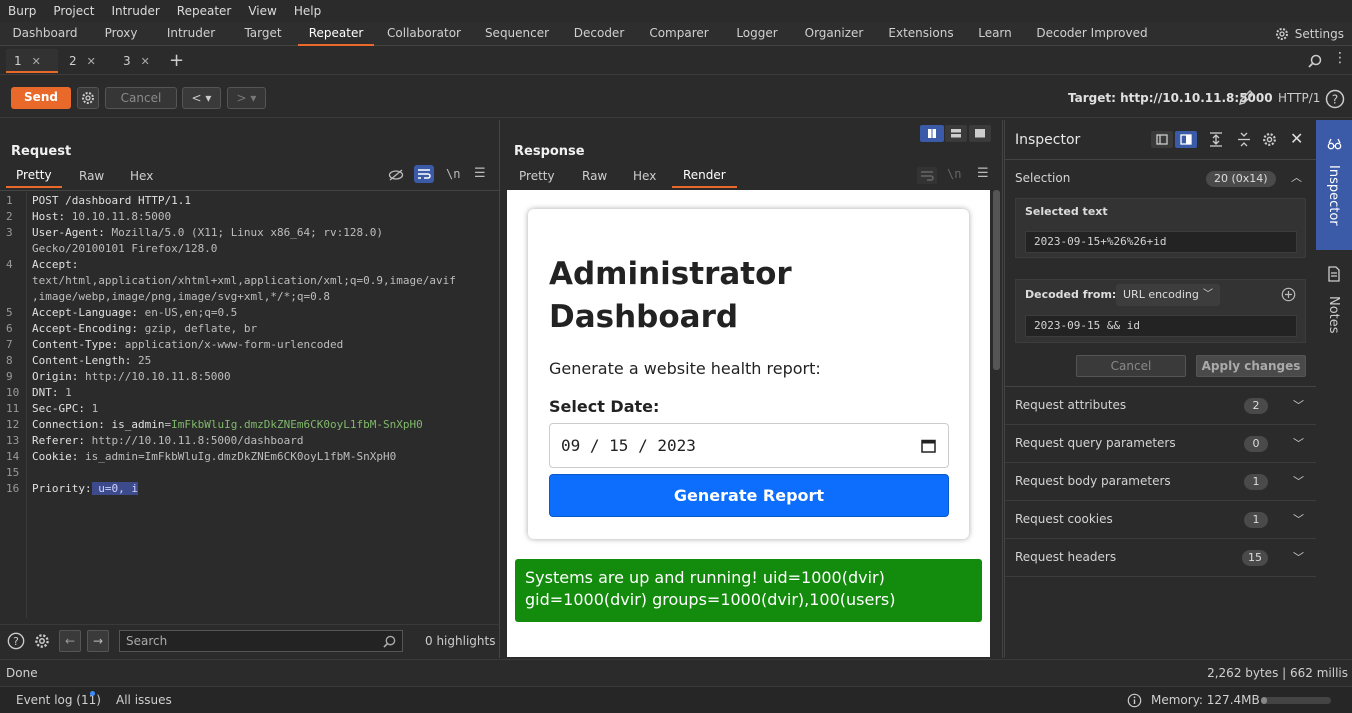 This screenshot has width=1352, height=713. I want to click on back-button: < ▾, so click(201, 98).